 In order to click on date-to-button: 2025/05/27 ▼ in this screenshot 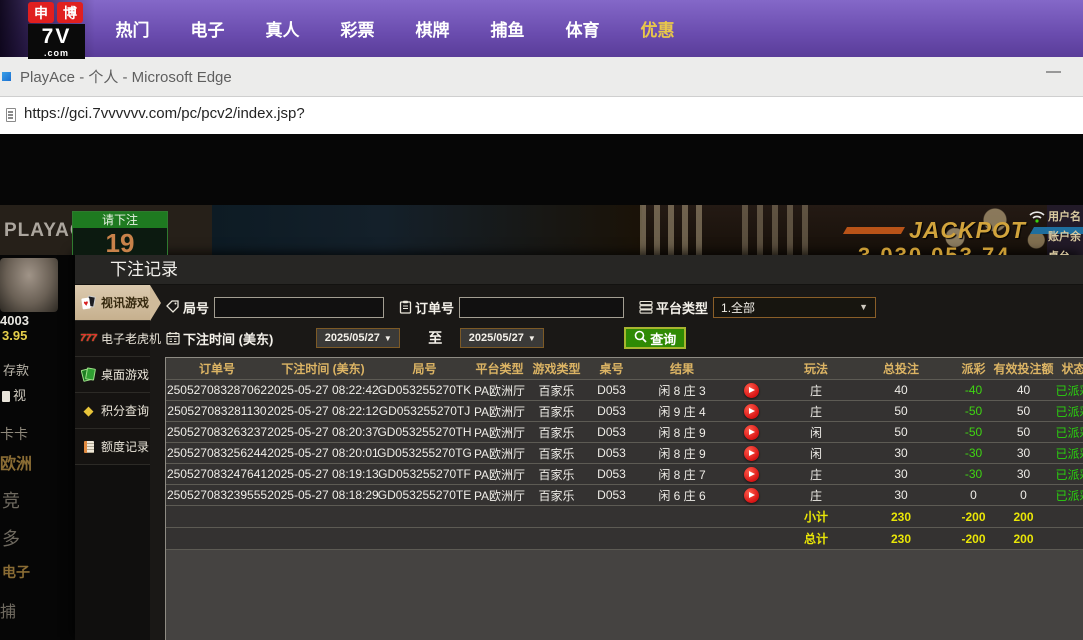, I will do `click(502, 338)`.